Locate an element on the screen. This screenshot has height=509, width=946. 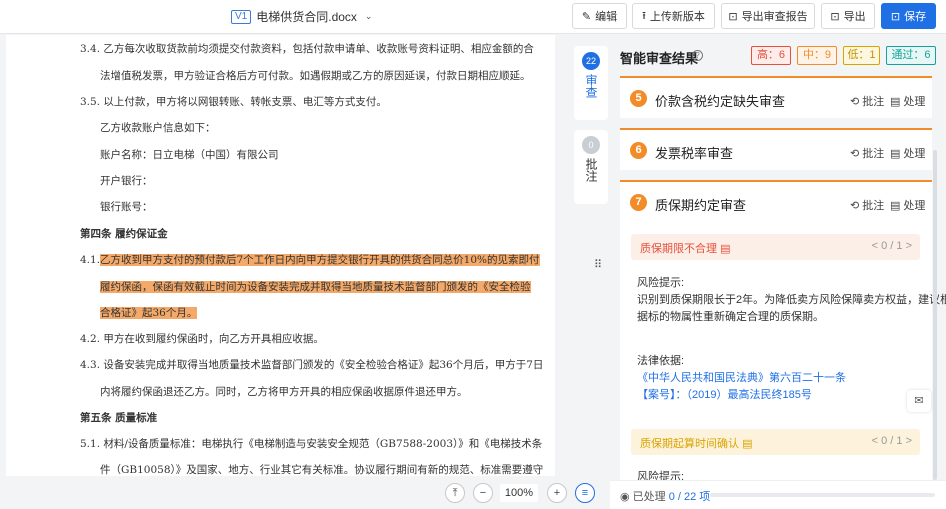
issue-header: 质保期起算时间确认 ▤ < 0 / 1 > is located at coordinates (775, 442).